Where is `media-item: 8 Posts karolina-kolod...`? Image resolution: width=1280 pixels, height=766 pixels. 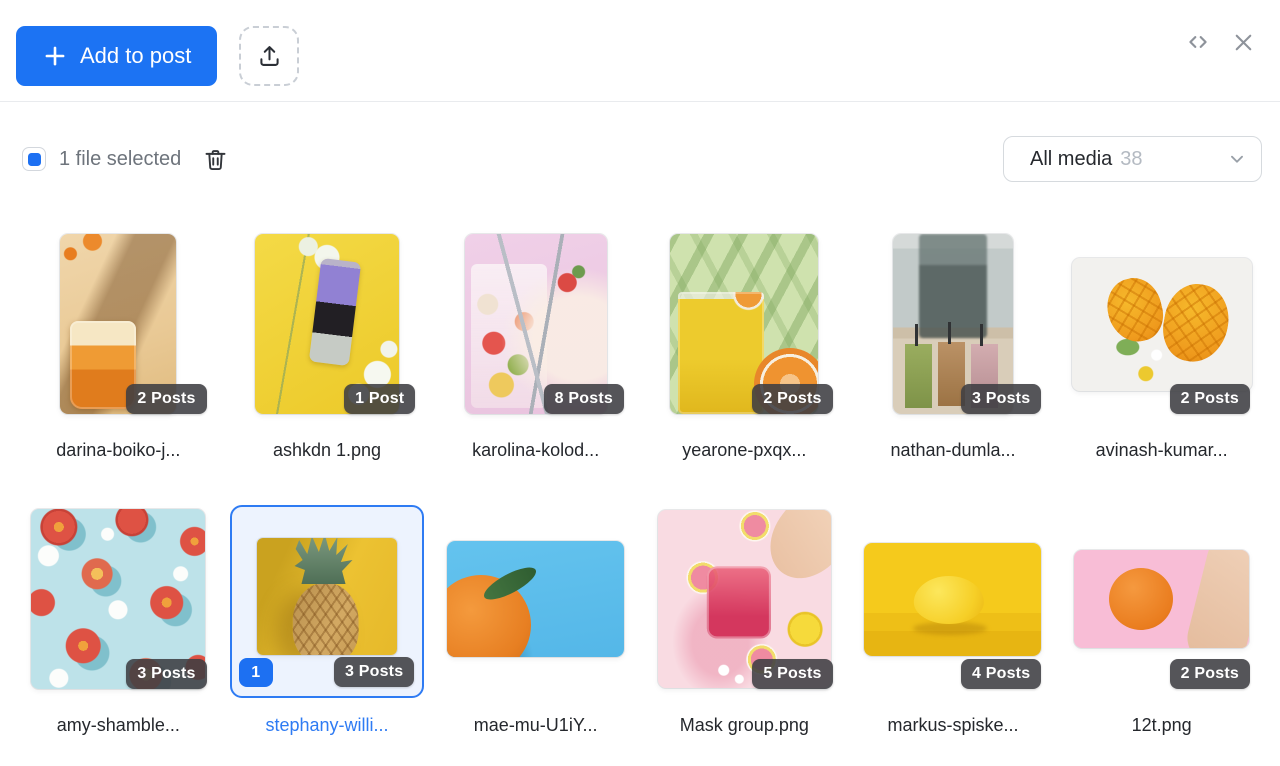 media-item: 8 Posts karolina-kolod... is located at coordinates (535, 348).